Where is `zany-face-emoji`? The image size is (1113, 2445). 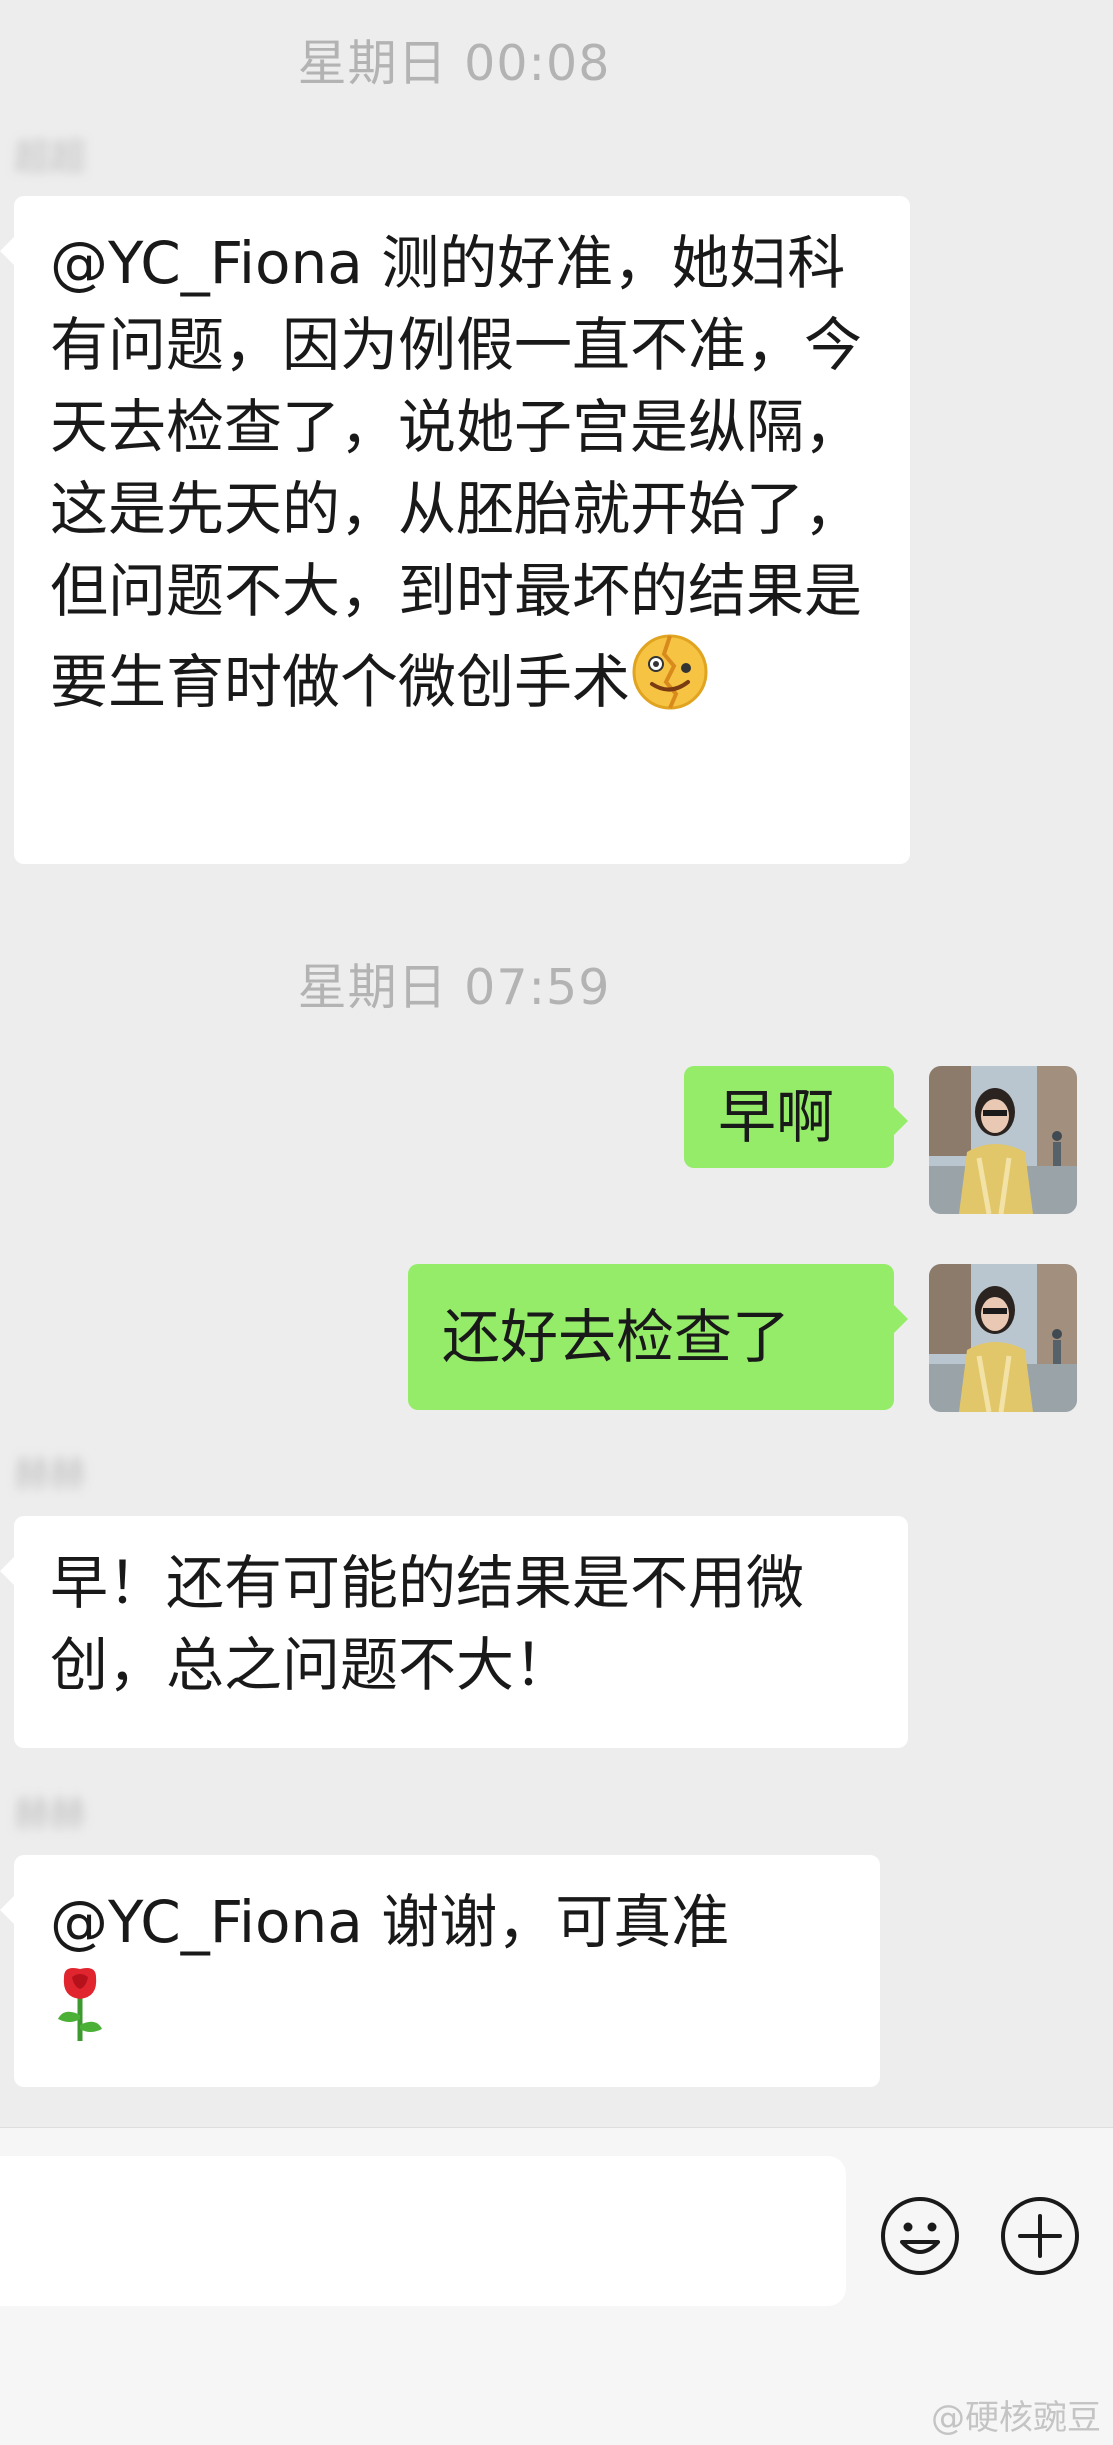 zany-face-emoji is located at coordinates (670, 682).